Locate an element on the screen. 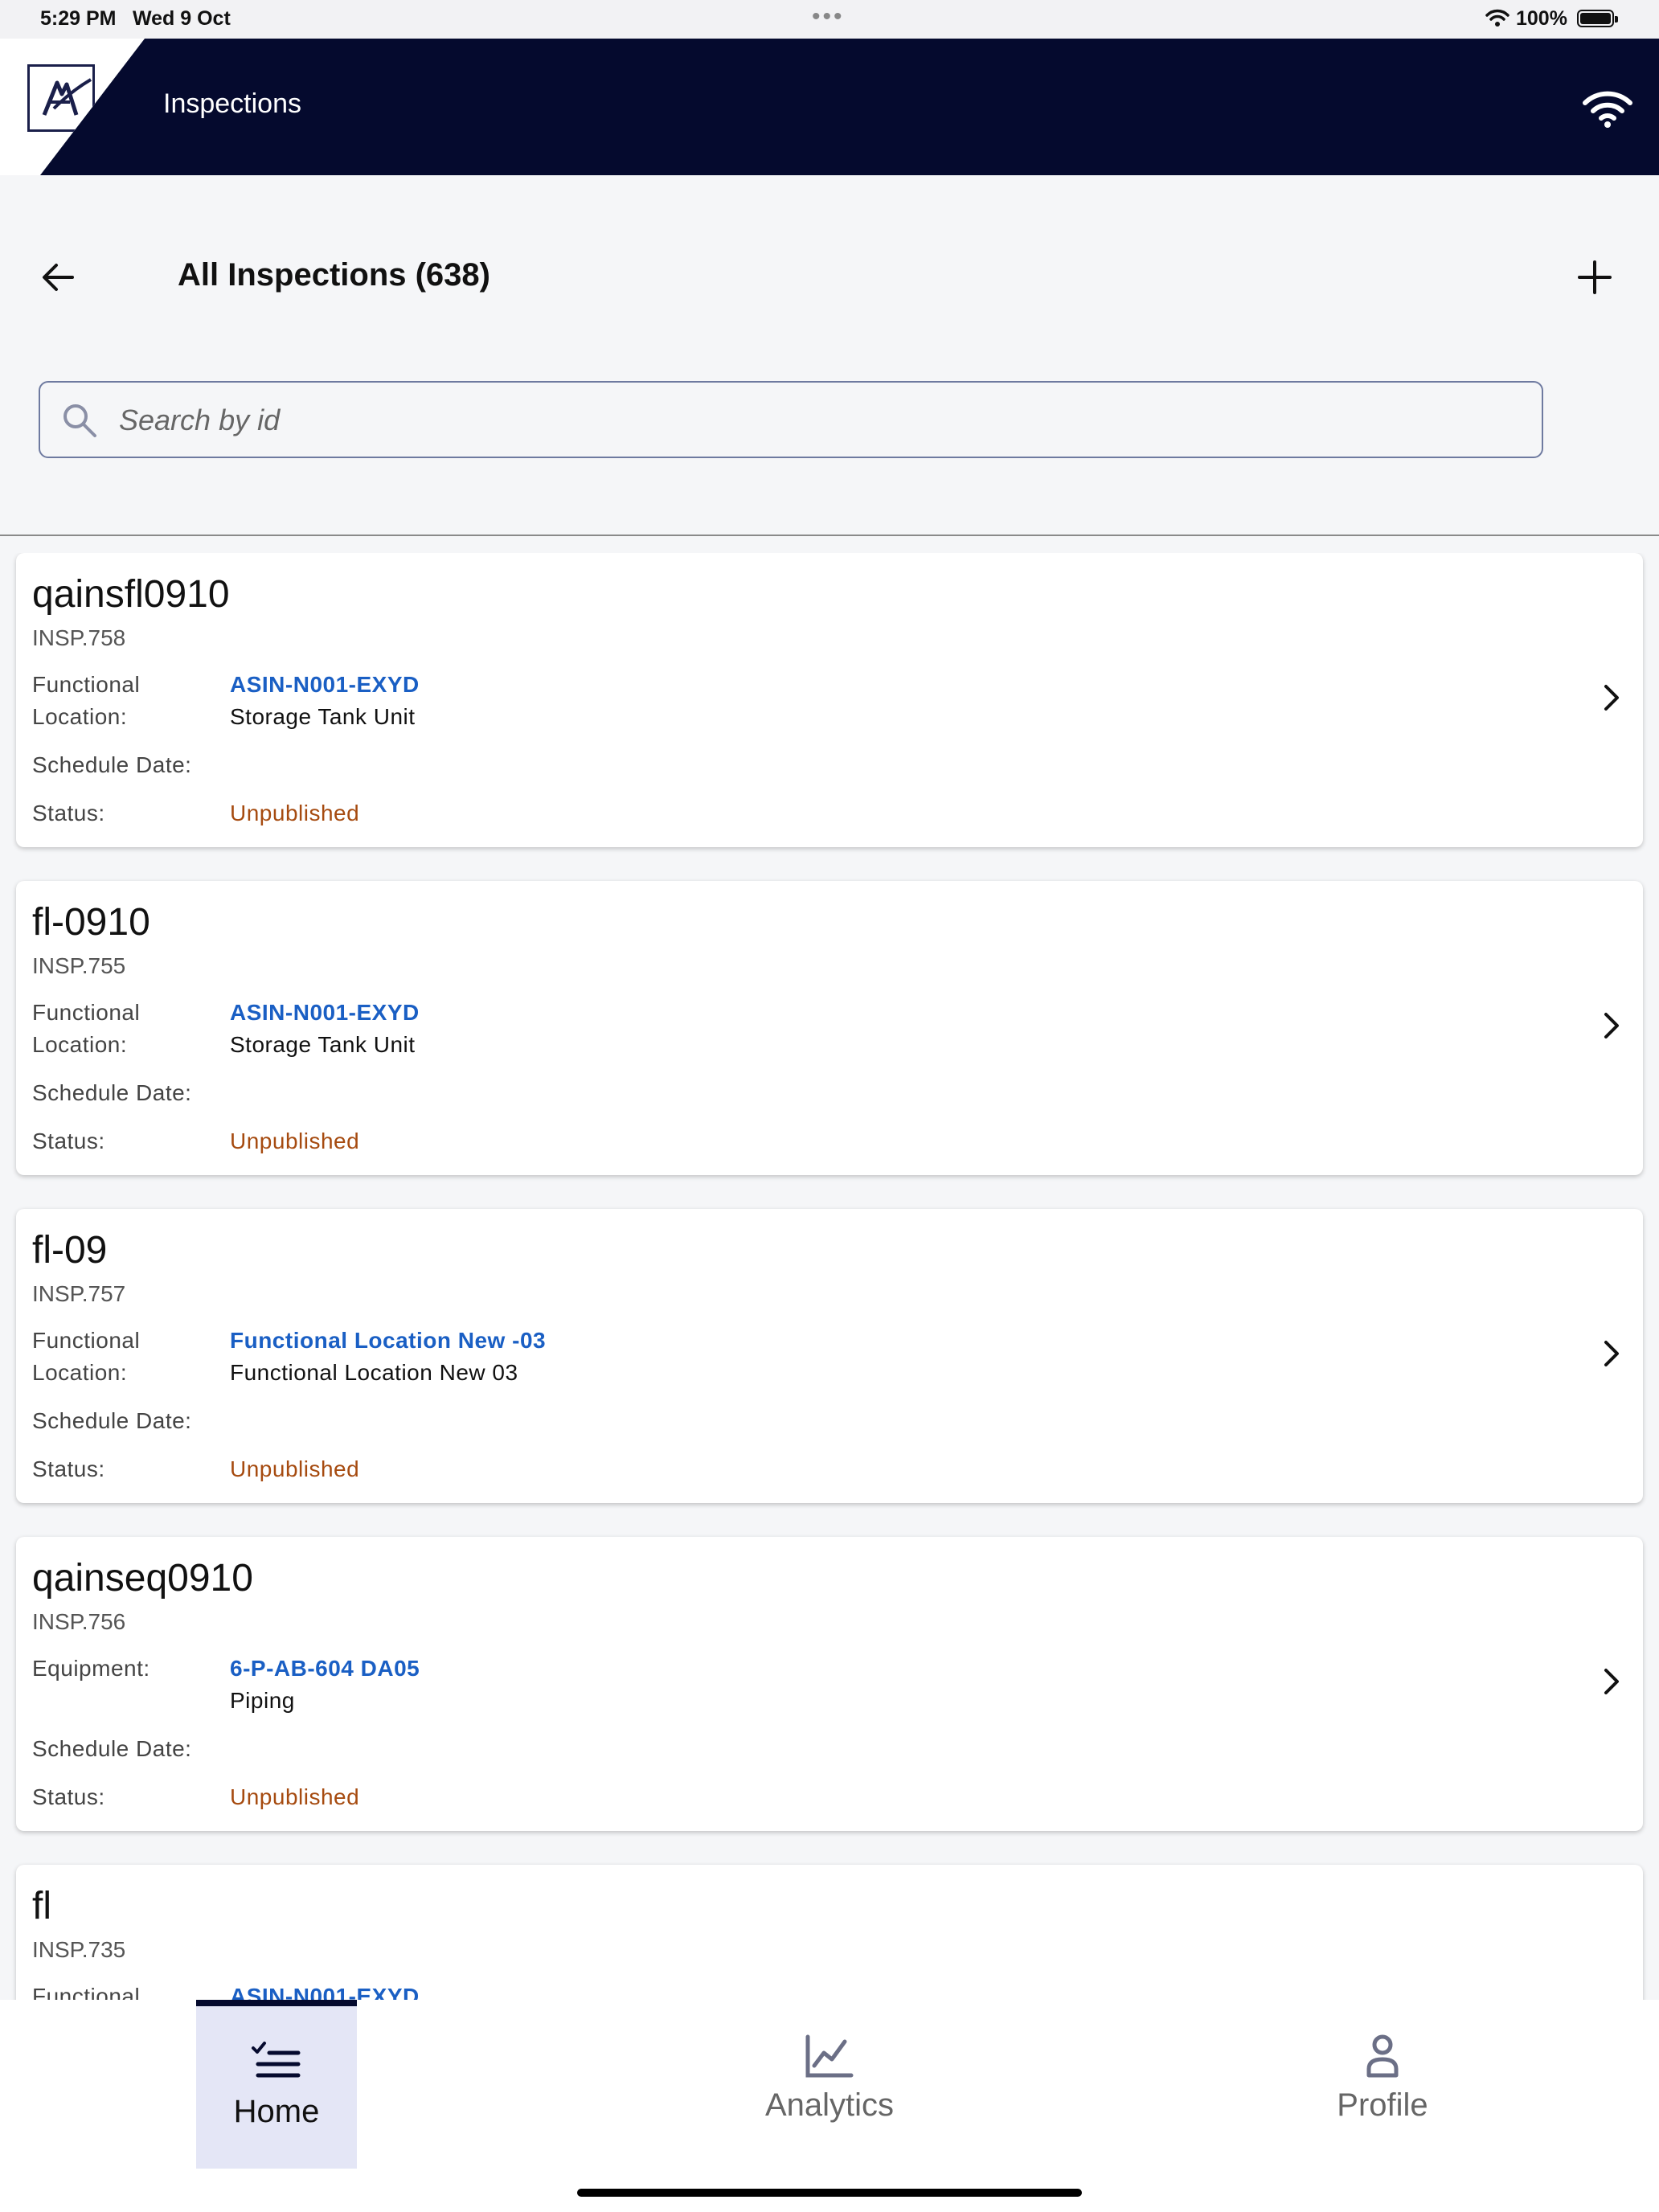  search-icon is located at coordinates (79, 422).